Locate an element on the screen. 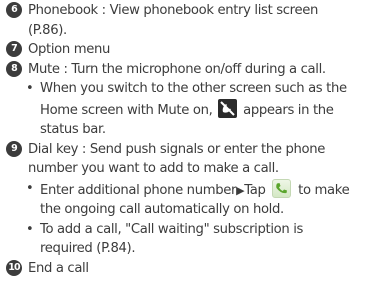  call-icon is located at coordinates (282, 188).